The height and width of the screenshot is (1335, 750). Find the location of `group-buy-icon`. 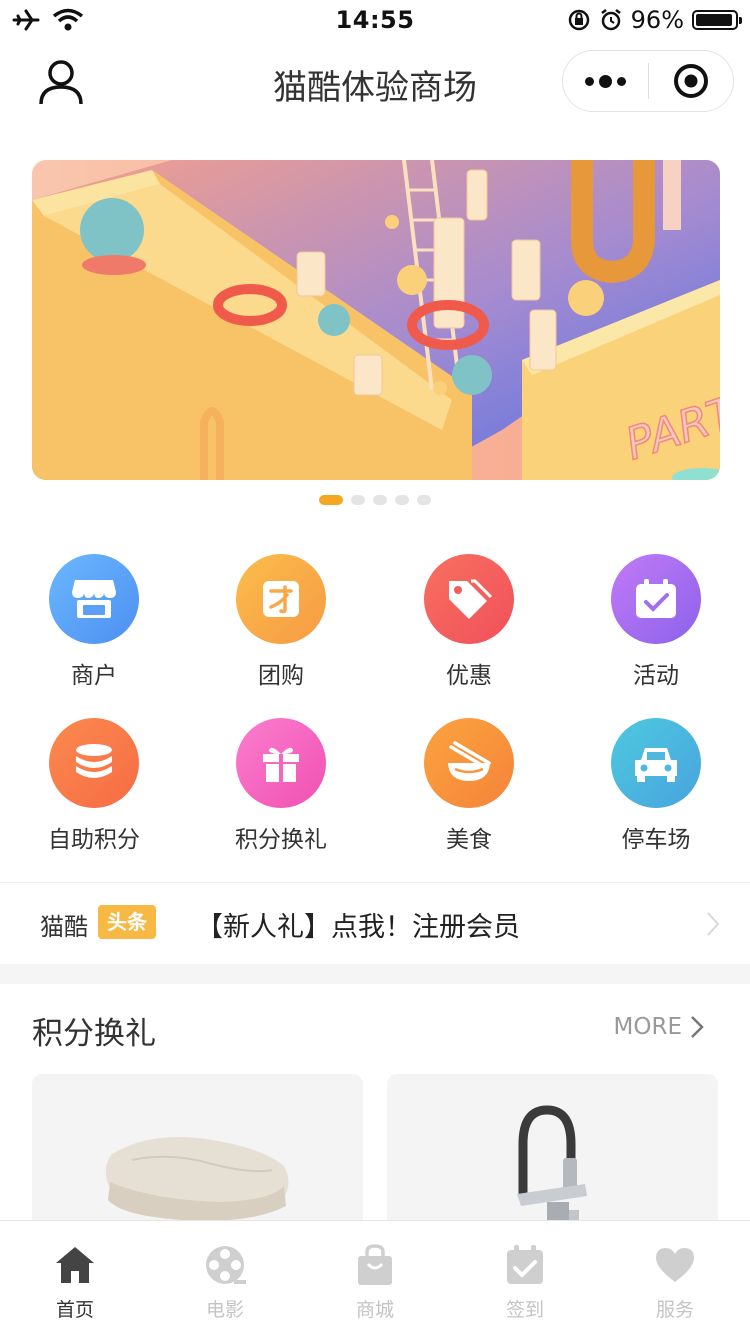

group-buy-icon is located at coordinates (281, 599).